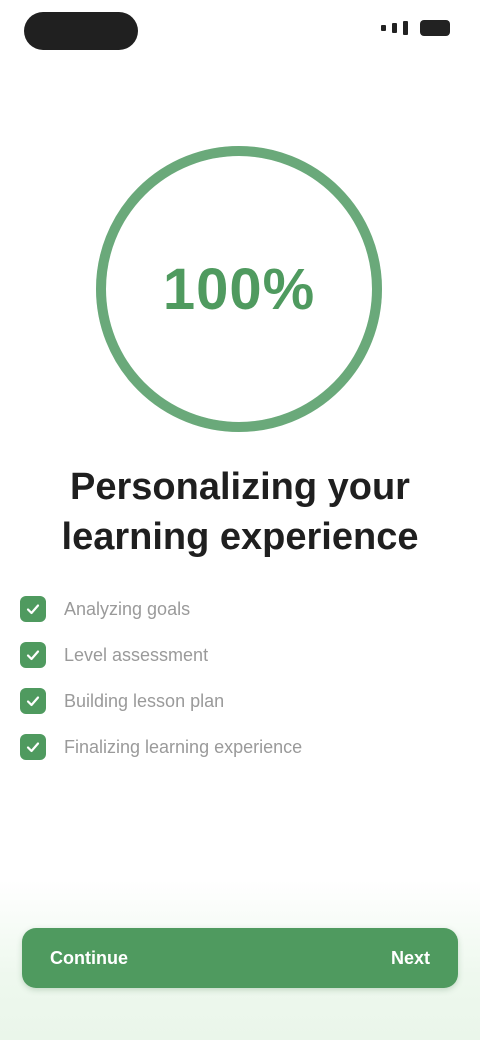 The height and width of the screenshot is (1040, 480). I want to click on continue-button-next: Next, so click(410, 957).